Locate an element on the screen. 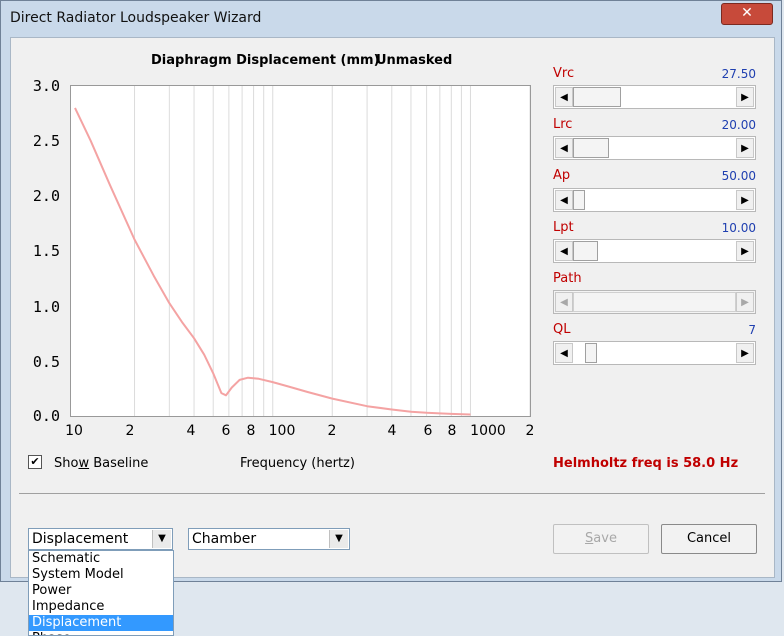 Image resolution: width=784 pixels, height=636 pixels. dropdown-option: Impedance is located at coordinates (101, 607).